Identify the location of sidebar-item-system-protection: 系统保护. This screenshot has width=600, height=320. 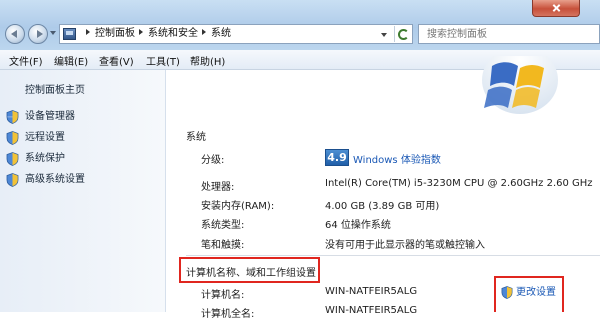
(35, 159).